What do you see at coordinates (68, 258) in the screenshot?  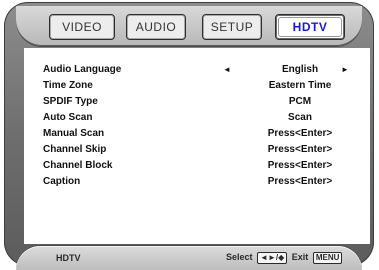 I see `footer-title: HDTV` at bounding box center [68, 258].